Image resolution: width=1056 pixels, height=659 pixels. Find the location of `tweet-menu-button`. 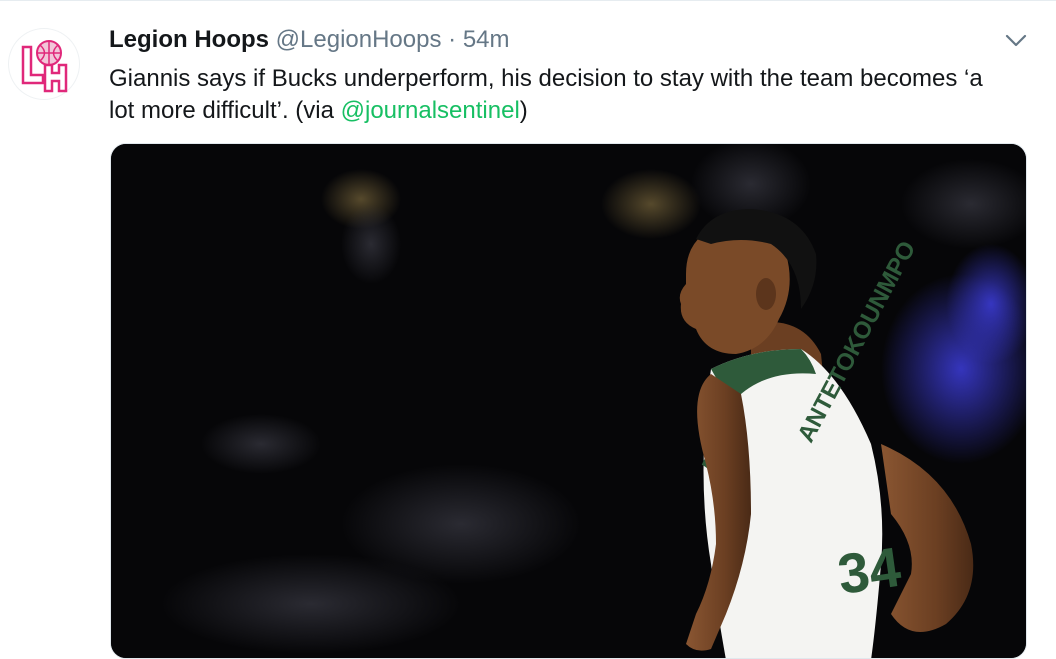

tweet-menu-button is located at coordinates (1016, 40).